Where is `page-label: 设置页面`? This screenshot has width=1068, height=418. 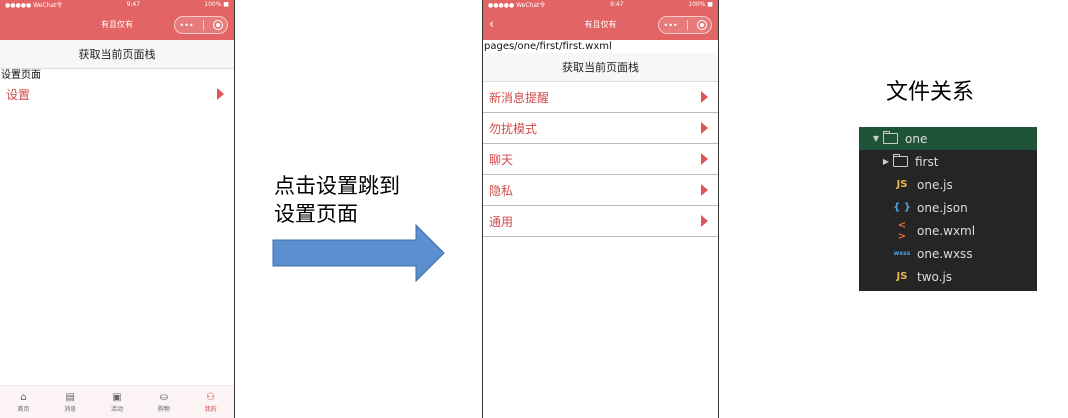 page-label: 设置页面 is located at coordinates (21, 75).